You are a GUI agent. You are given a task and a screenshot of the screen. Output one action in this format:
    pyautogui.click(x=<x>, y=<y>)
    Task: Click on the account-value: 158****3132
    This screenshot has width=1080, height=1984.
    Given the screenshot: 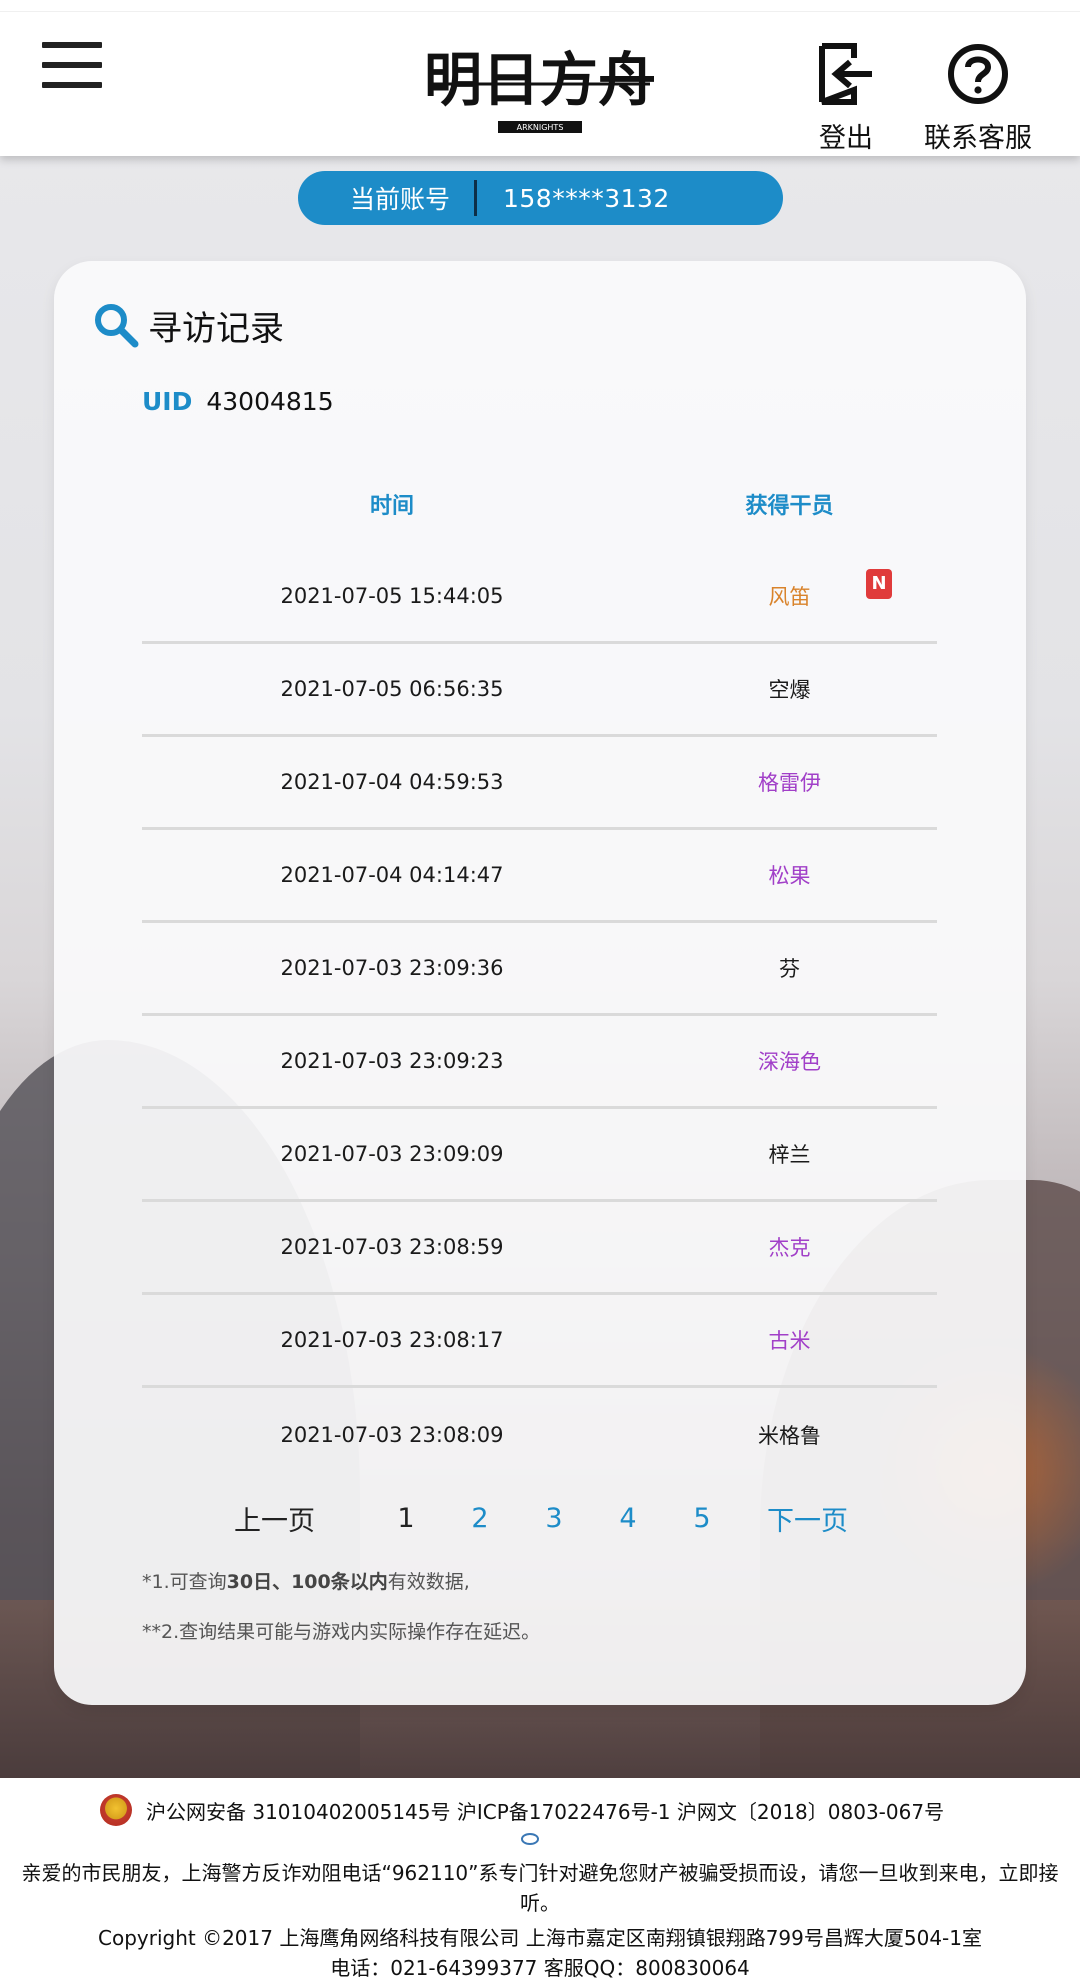 What is the action you would take?
    pyautogui.click(x=586, y=198)
    